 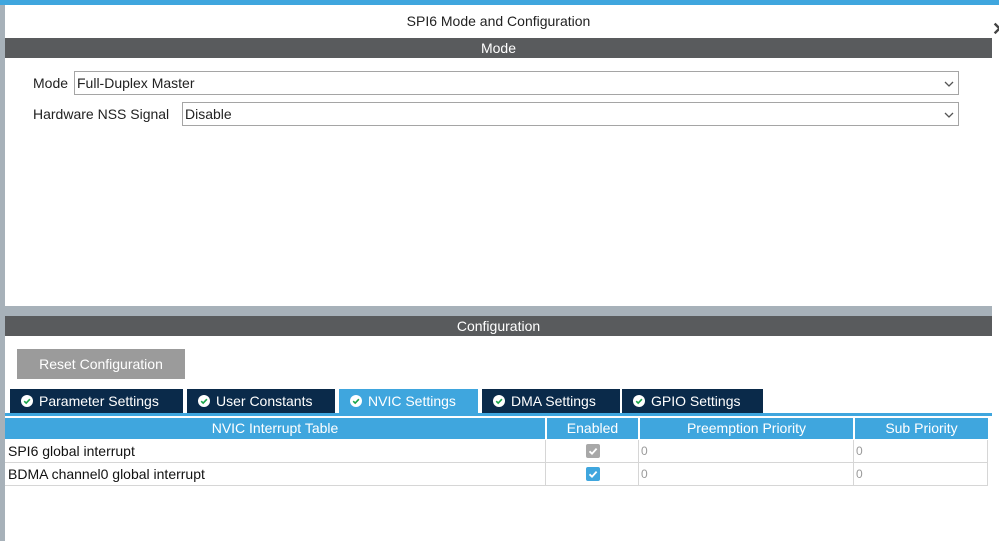 What do you see at coordinates (516, 83) in the screenshot?
I see `mode-select: Full-Duplex Master` at bounding box center [516, 83].